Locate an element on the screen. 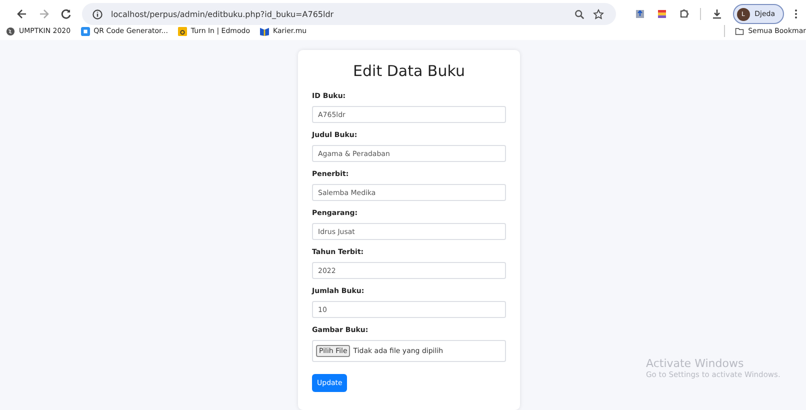  puzzle-icon is located at coordinates (684, 14).